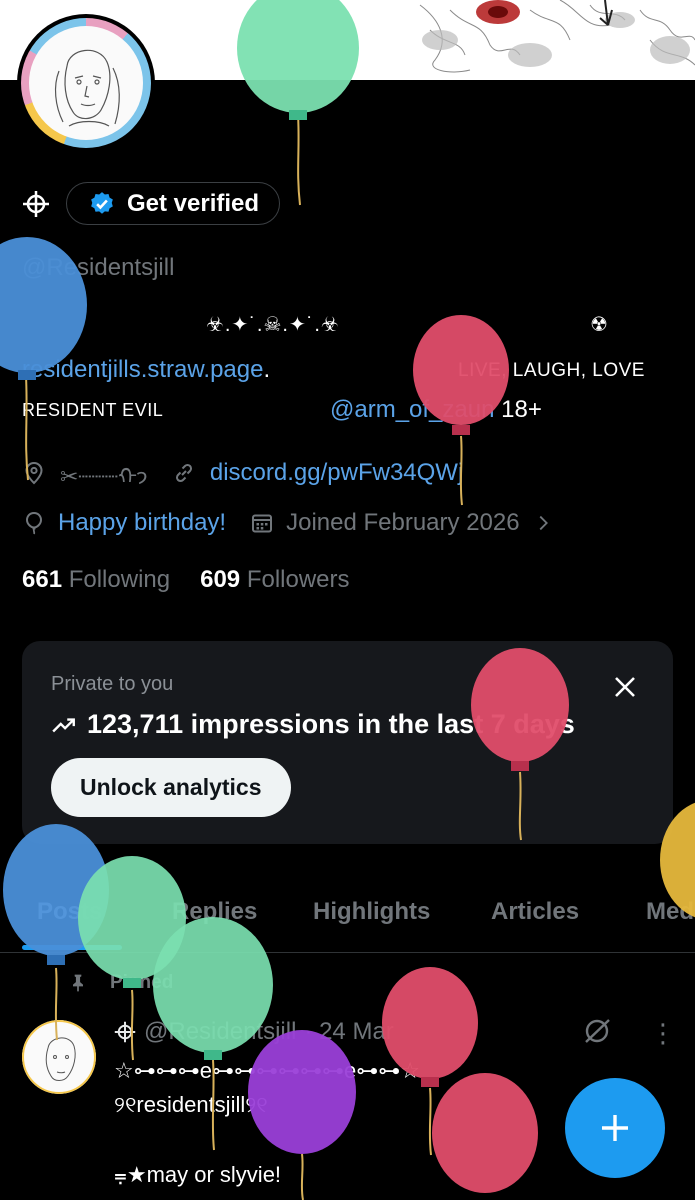 The width and height of the screenshot is (695, 1200). What do you see at coordinates (220, 579) in the screenshot?
I see `followers-count: 609` at bounding box center [220, 579].